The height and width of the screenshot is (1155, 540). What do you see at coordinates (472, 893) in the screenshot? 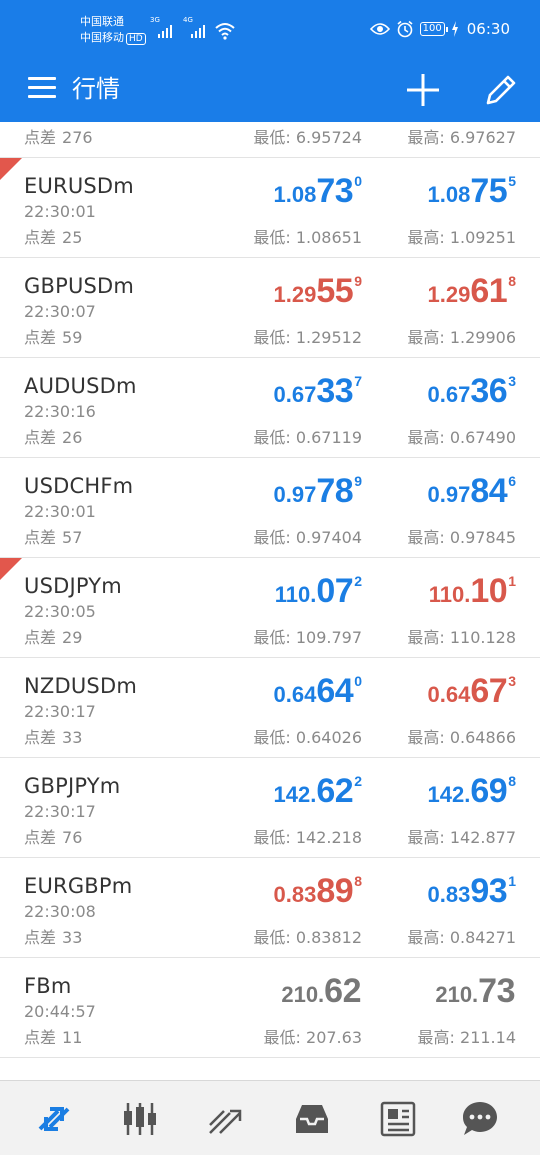
I see `ask-price: 0.83931` at bounding box center [472, 893].